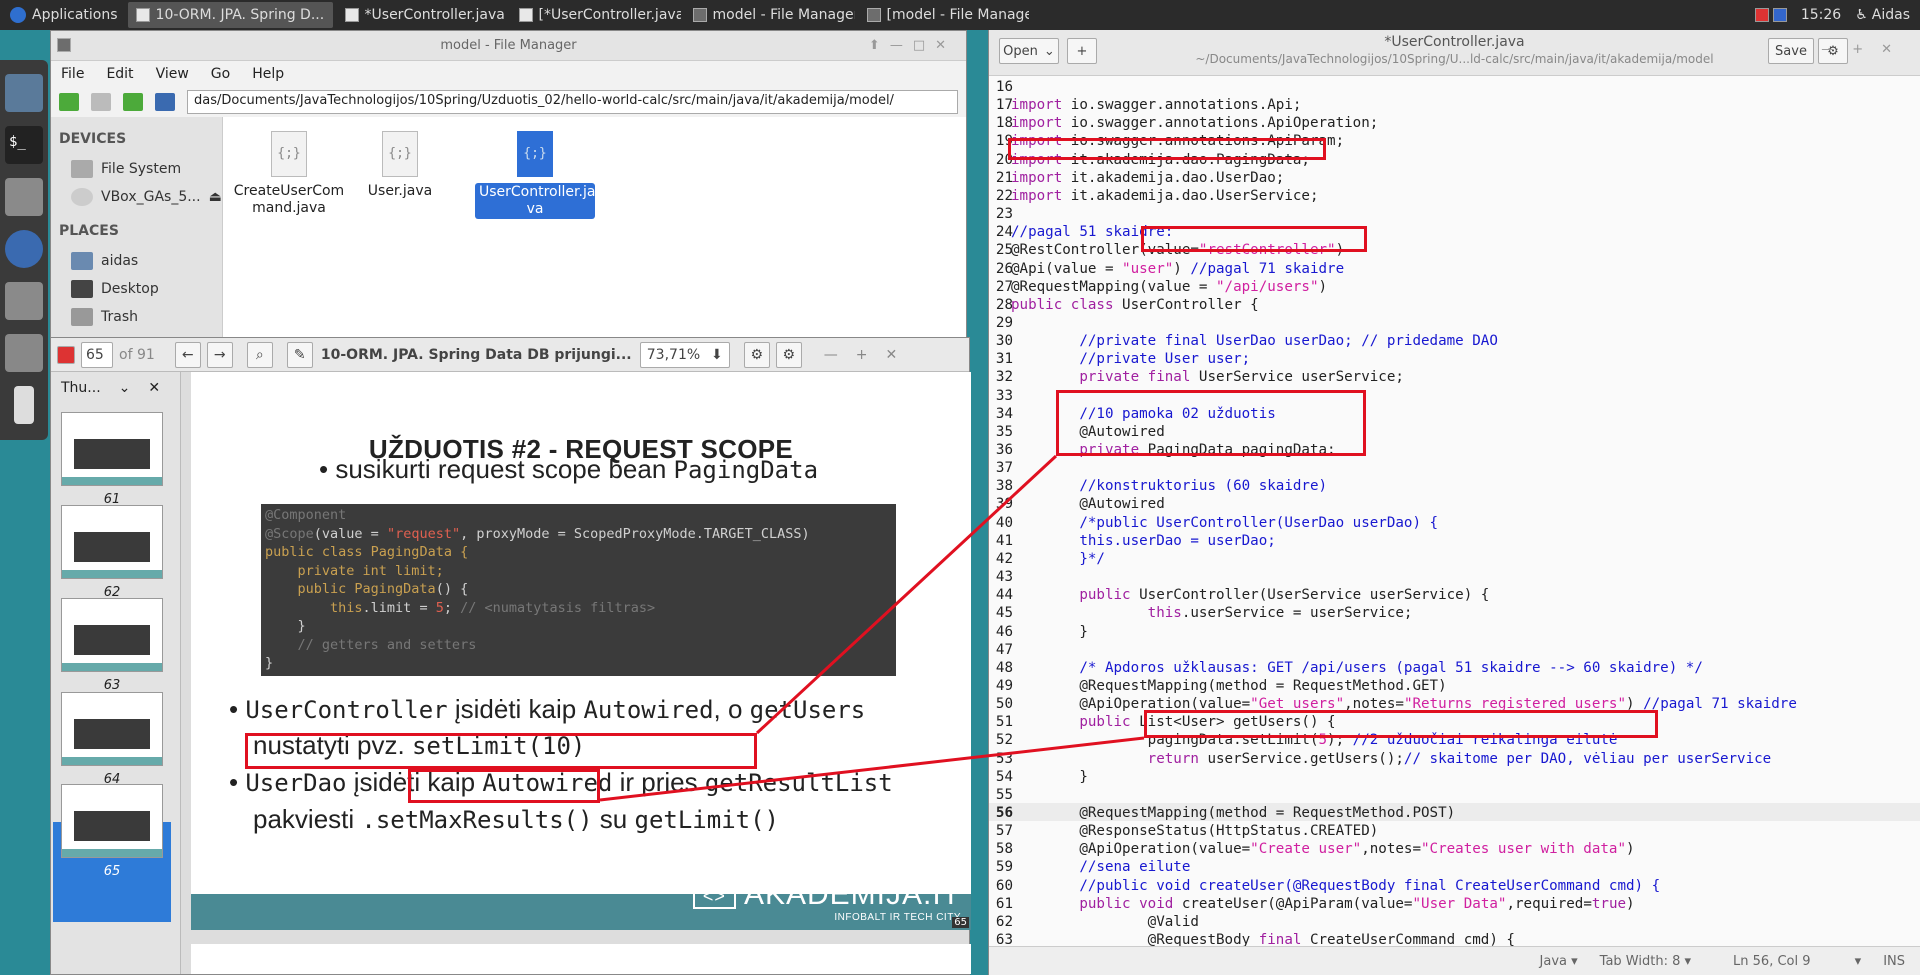 Image resolution: width=1920 pixels, height=975 pixels. Describe the element at coordinates (1143, 541) in the screenshot. I see `code-line: this.userDao = userDao;` at that location.